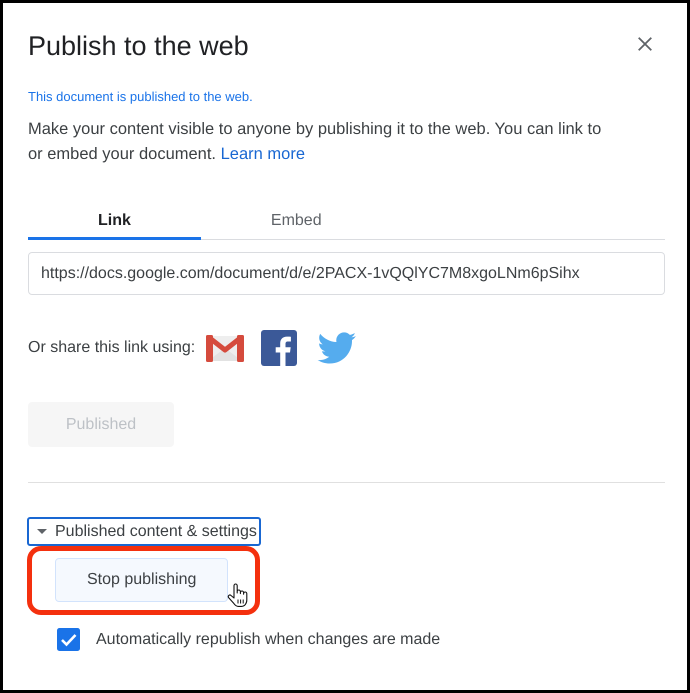  What do you see at coordinates (263, 154) in the screenshot?
I see `learn-more-link: Learn more` at bounding box center [263, 154].